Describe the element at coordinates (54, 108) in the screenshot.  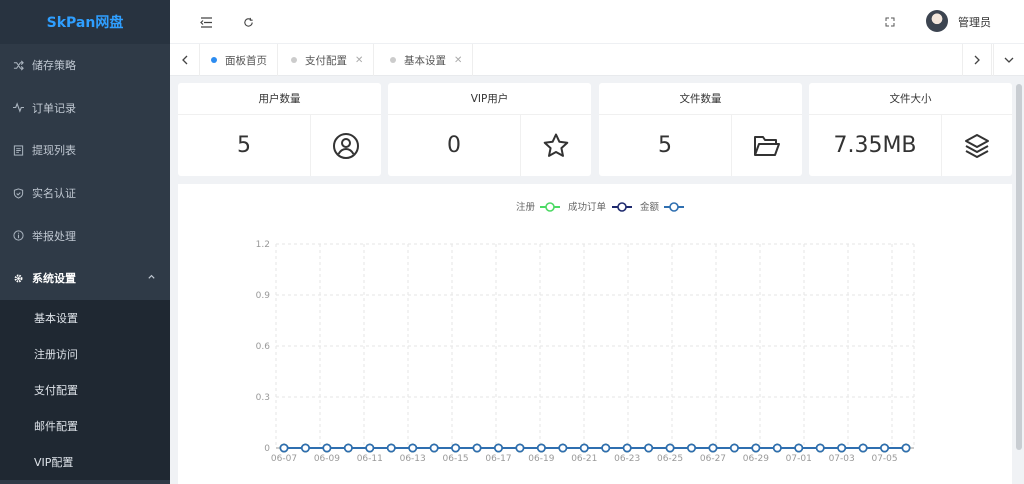
I see `sidebar-item-label: 订单记录` at that location.